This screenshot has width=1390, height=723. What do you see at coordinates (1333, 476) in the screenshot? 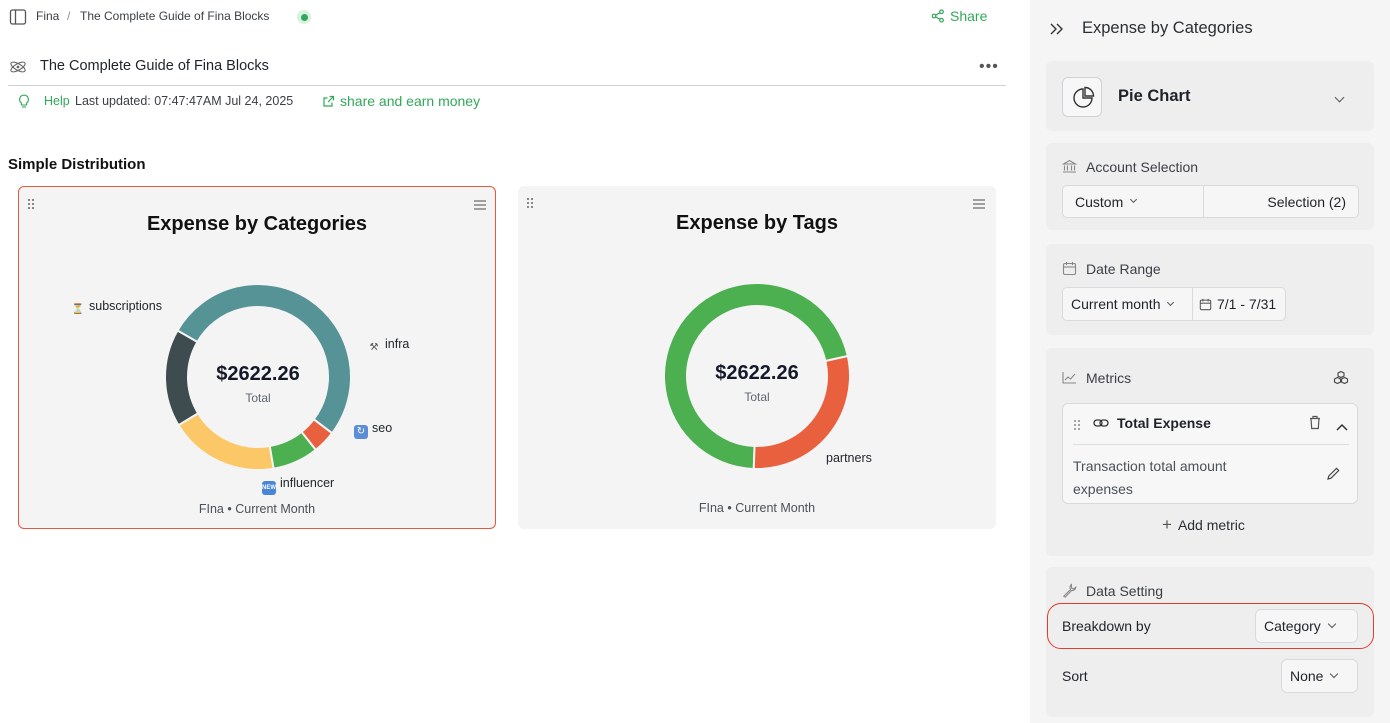
I see `pencil-icon` at bounding box center [1333, 476].